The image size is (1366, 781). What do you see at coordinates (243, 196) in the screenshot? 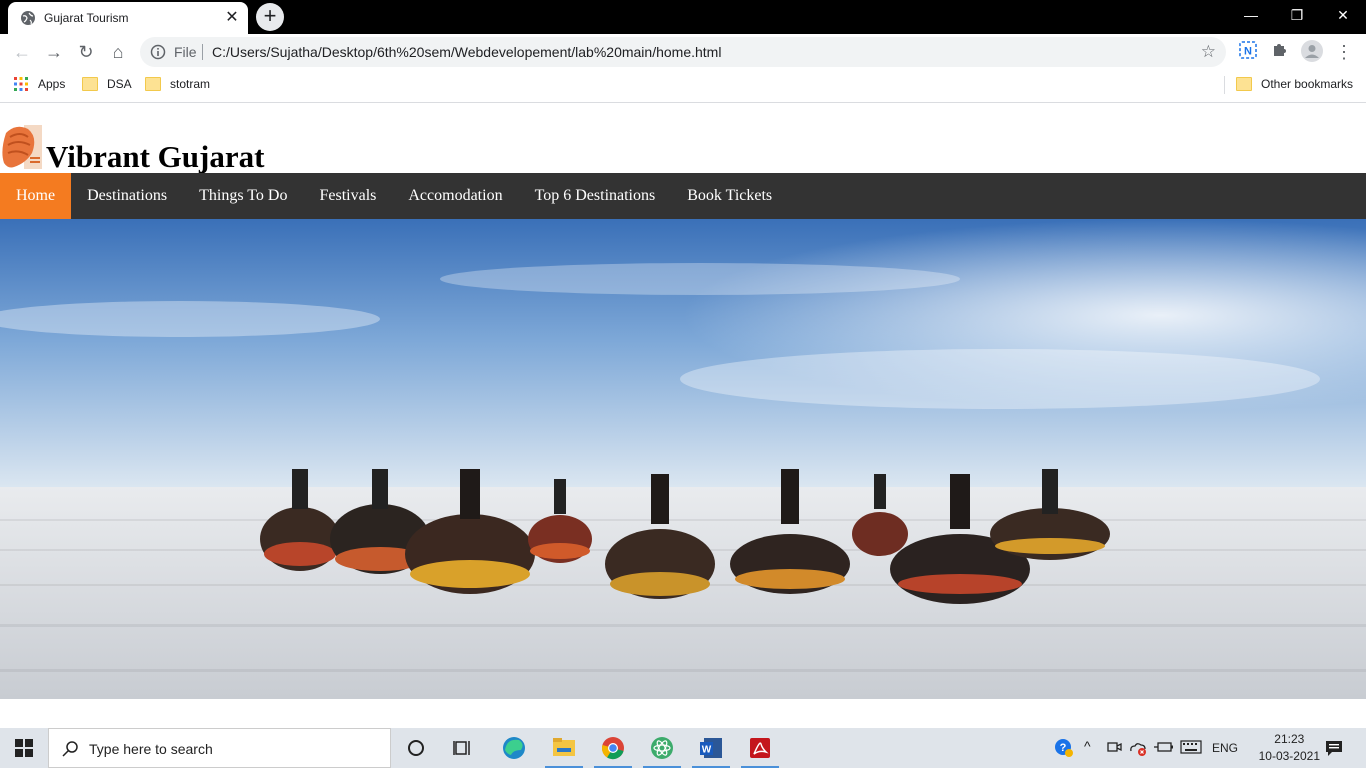
I see `nav-things-to-do: Things To Do` at bounding box center [243, 196].